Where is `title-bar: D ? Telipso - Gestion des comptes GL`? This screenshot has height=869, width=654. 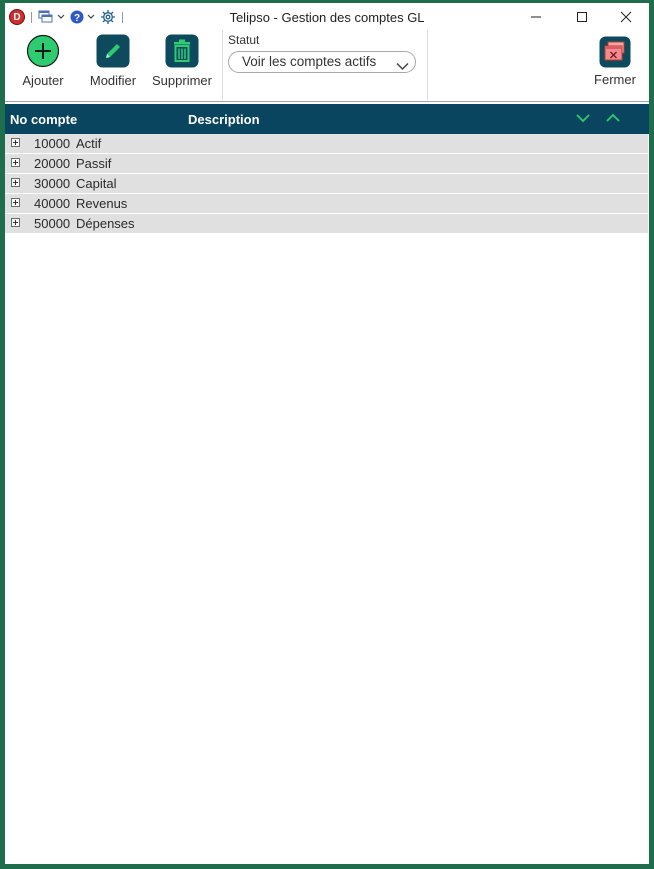
title-bar: D ? Telipso - Gestion des comptes GL is located at coordinates (327, 16).